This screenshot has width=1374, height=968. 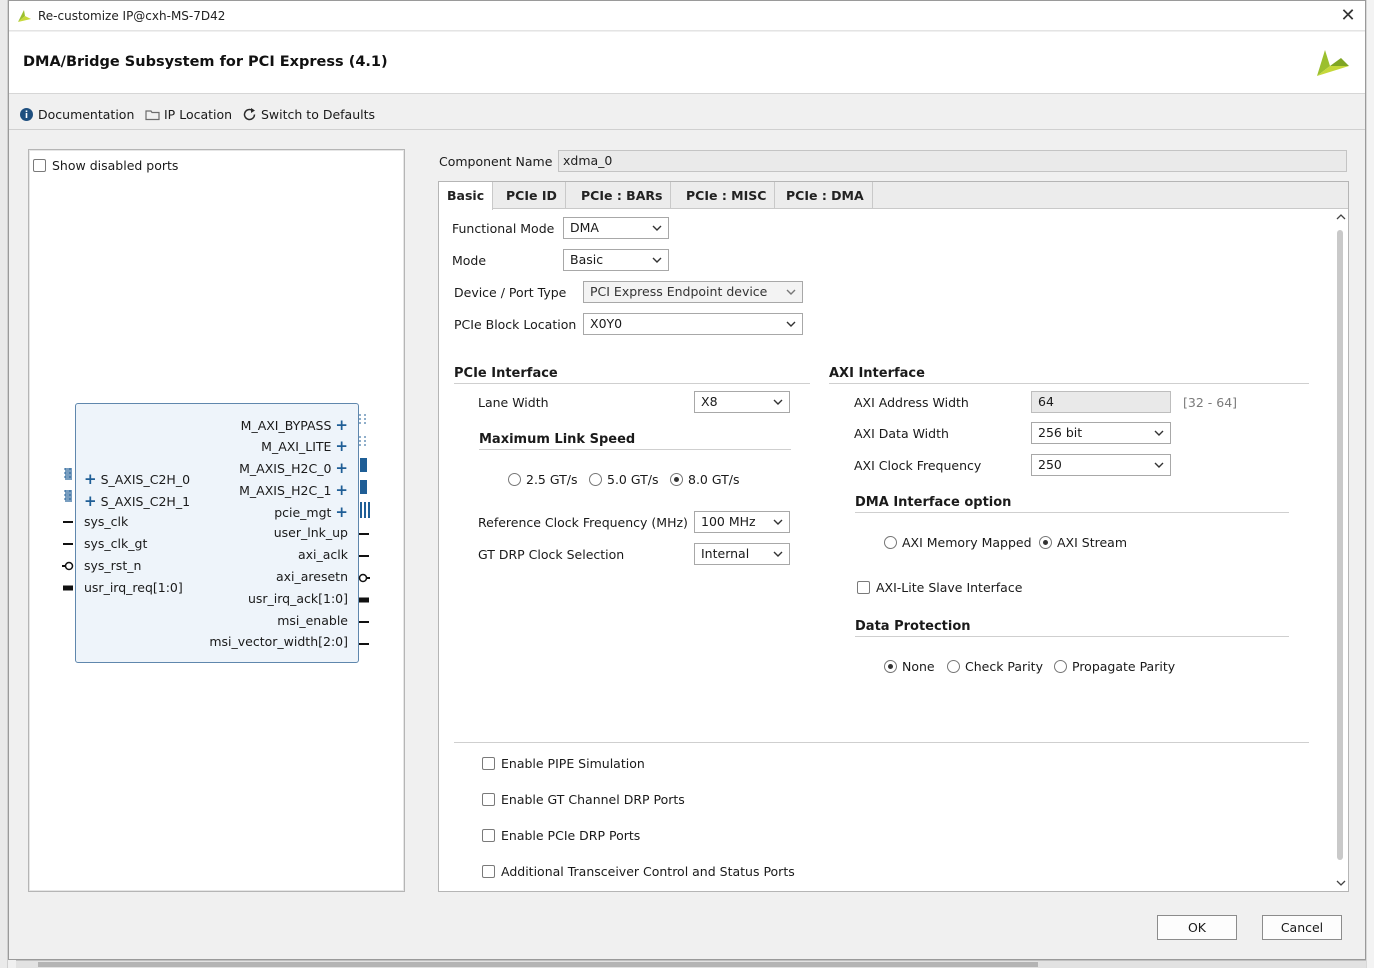 I want to click on tab-pcie-id: PCIe ID, so click(x=532, y=195).